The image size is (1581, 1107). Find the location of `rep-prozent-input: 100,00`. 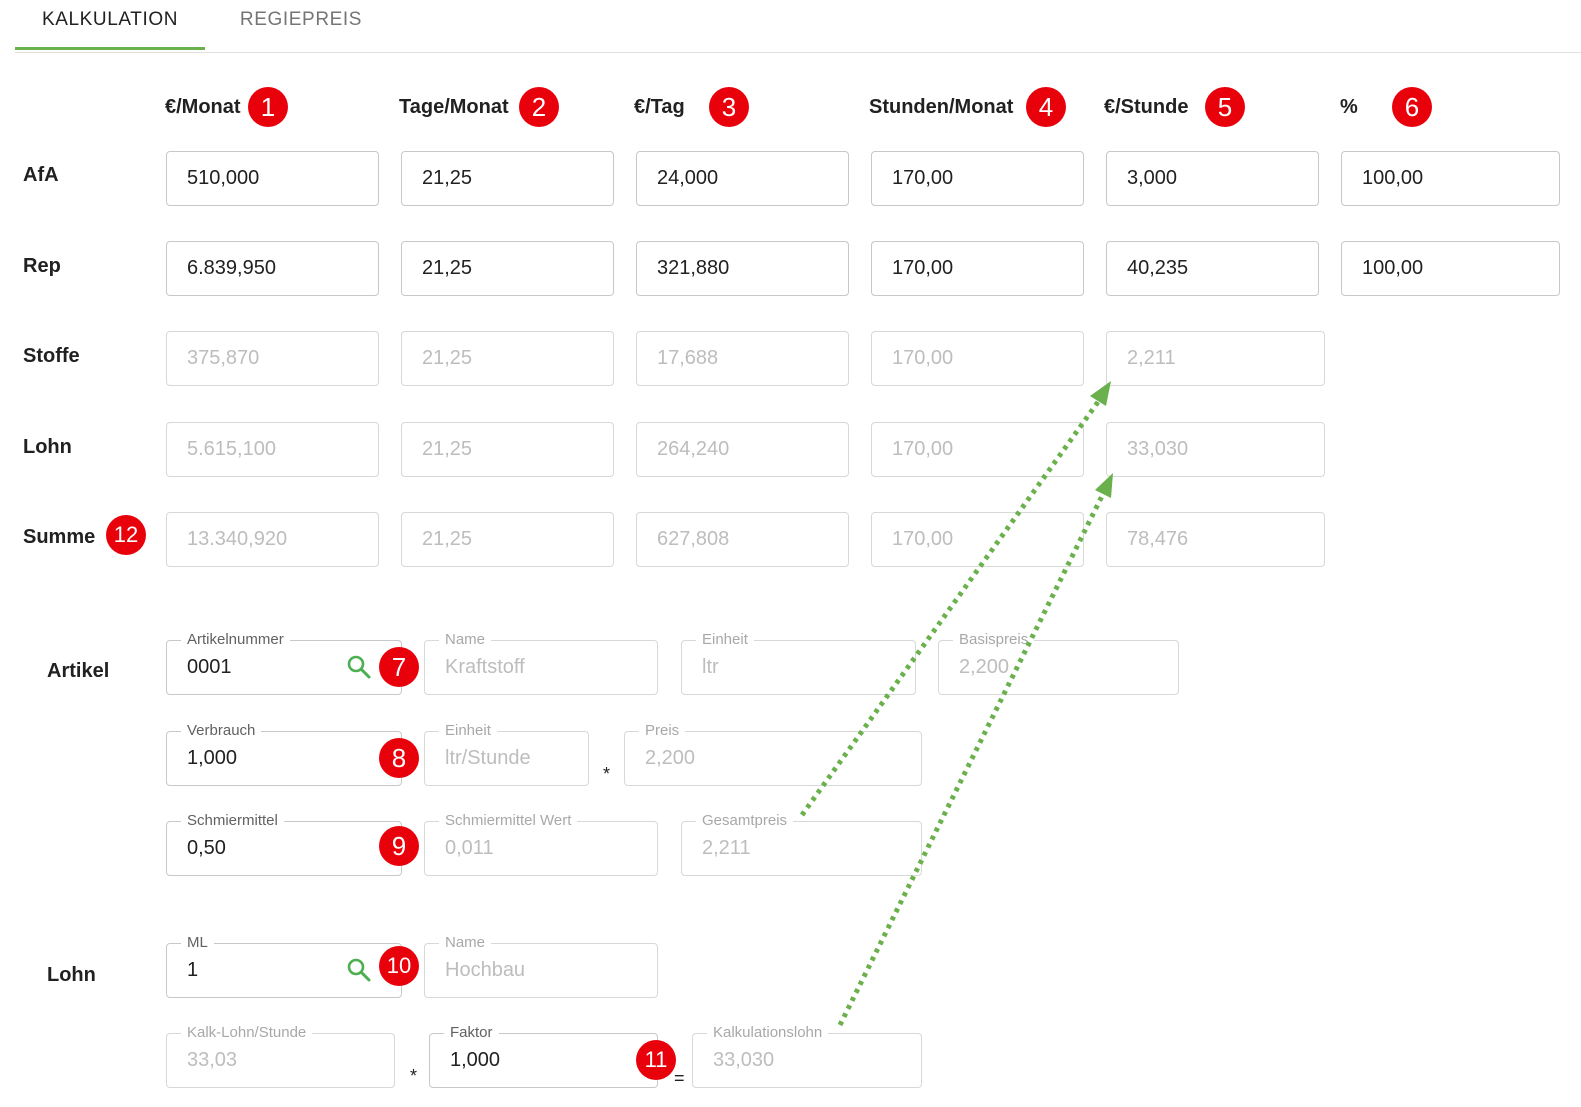

rep-prozent-input: 100,00 is located at coordinates (1450, 268).